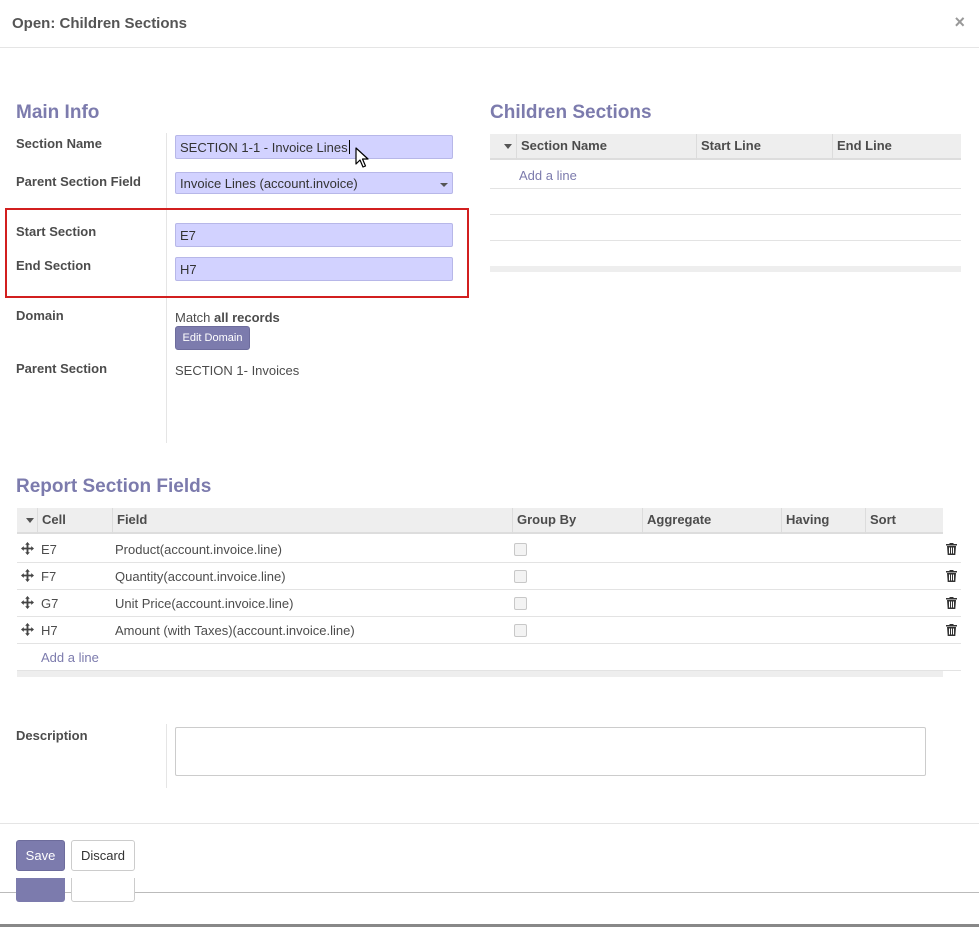  Describe the element at coordinates (49, 549) in the screenshot. I see `row-cell: E7` at that location.